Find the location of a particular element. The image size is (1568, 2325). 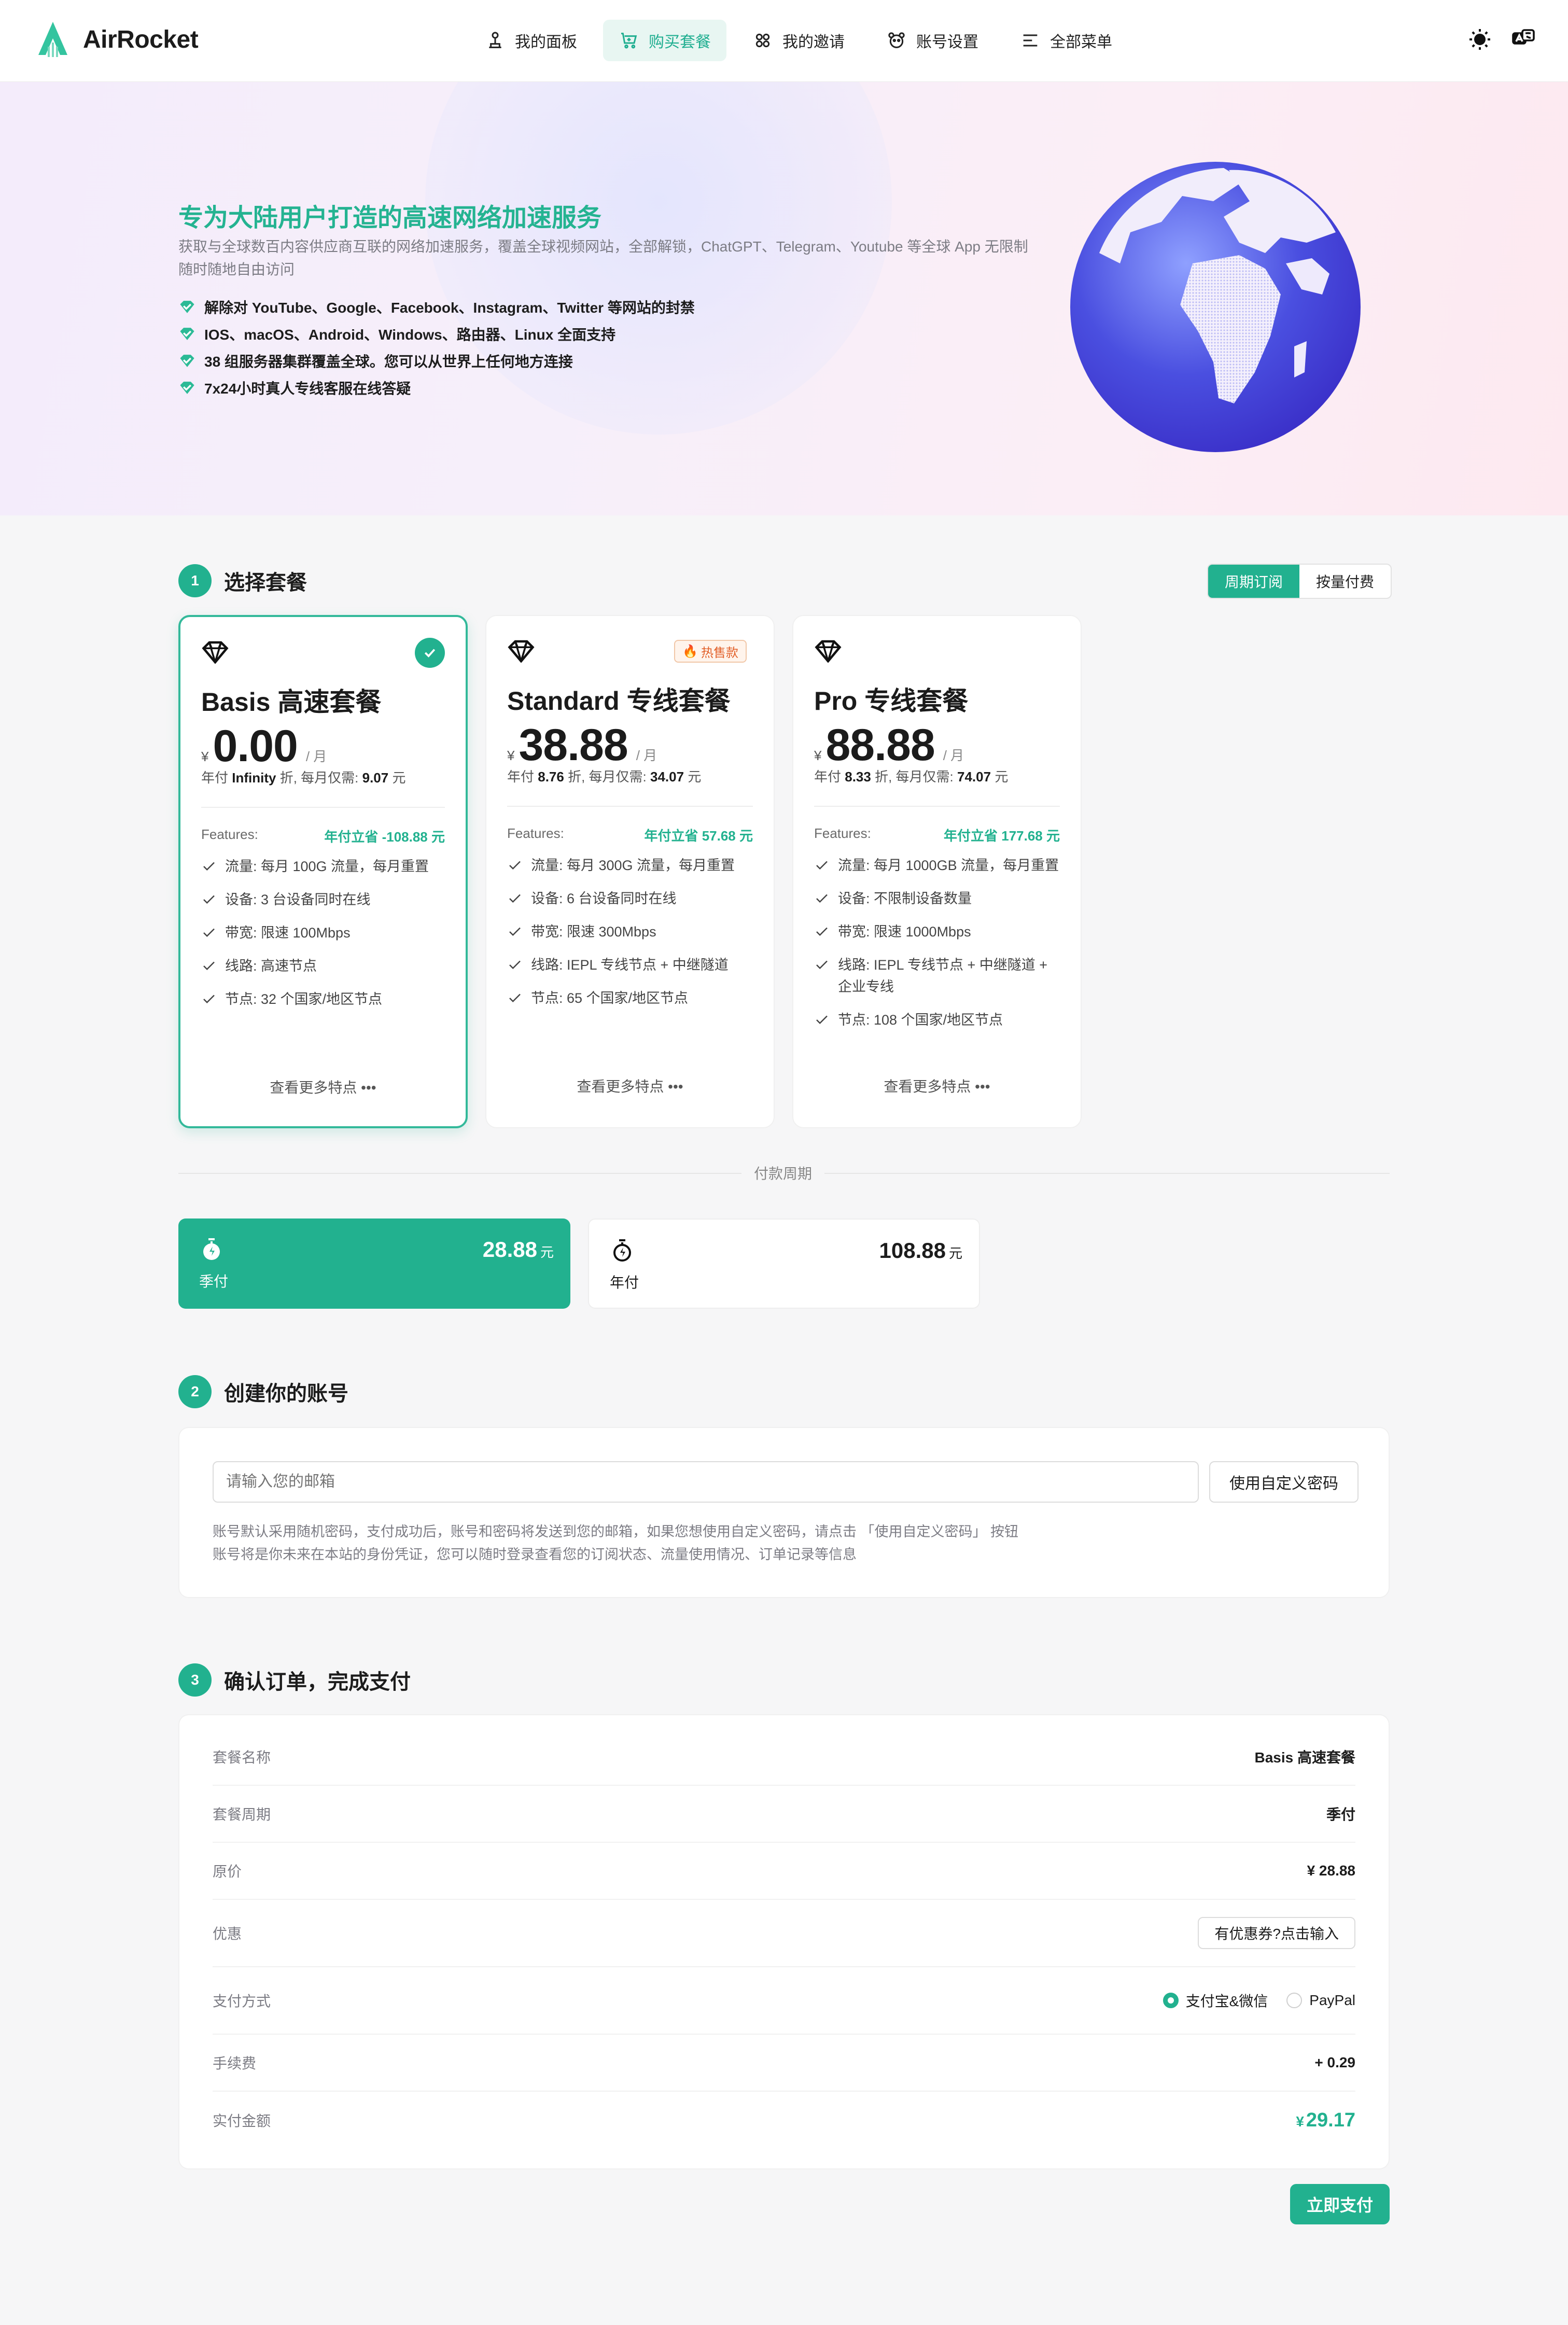

nav-all-menu: 全部菜单 is located at coordinates (1066, 41).